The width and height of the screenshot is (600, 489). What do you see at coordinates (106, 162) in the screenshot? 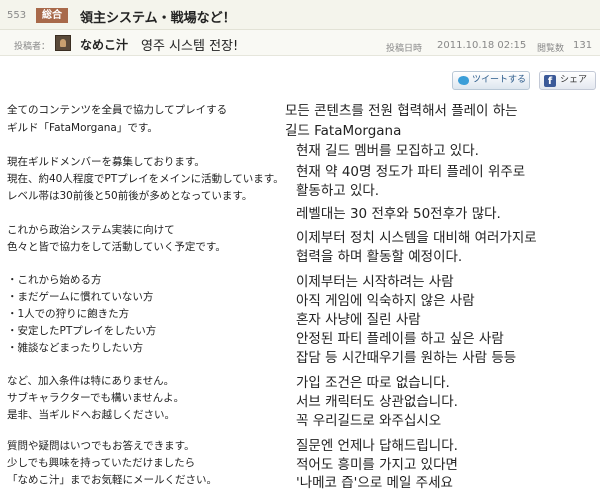
I see `japanese-line: 現在ギルドメンバーを募集しております。` at bounding box center [106, 162].